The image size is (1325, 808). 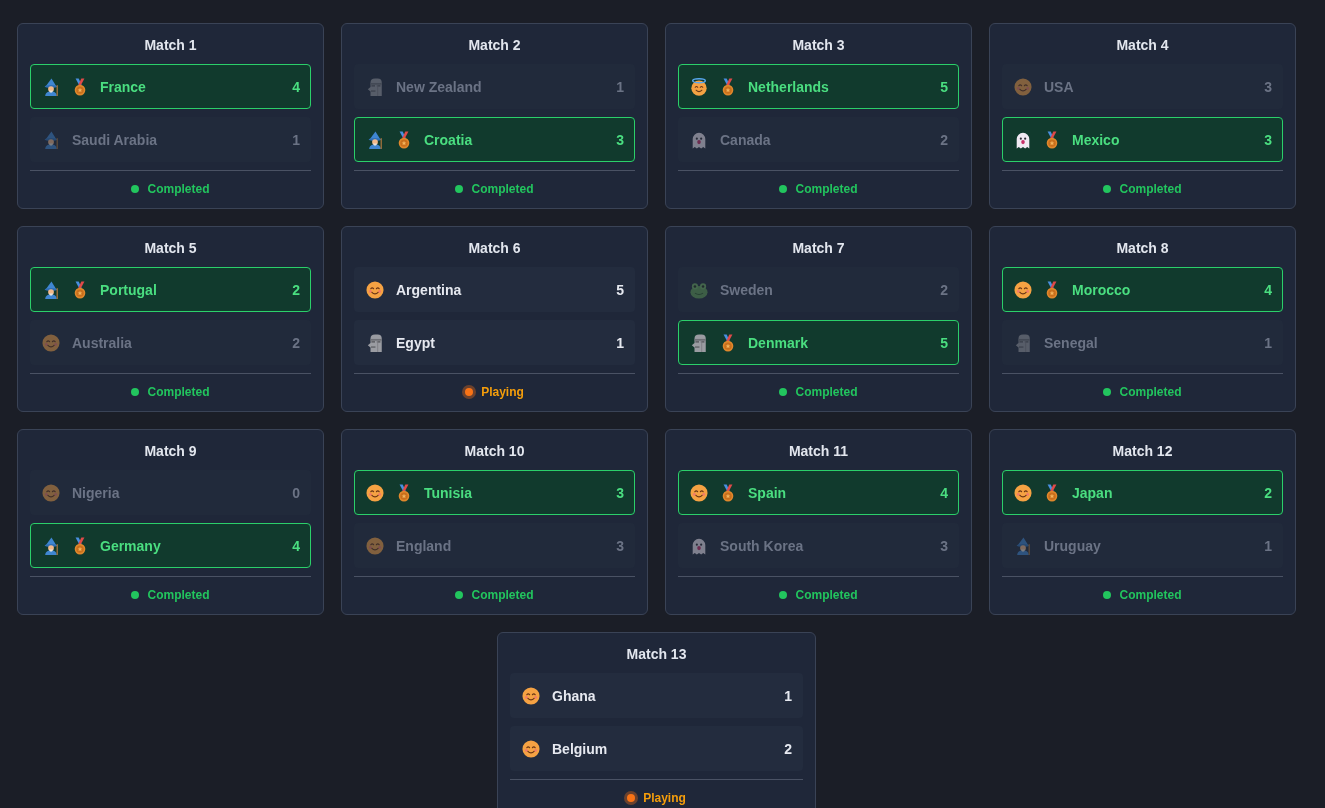 I want to click on match-title: Match 1, so click(x=170, y=45).